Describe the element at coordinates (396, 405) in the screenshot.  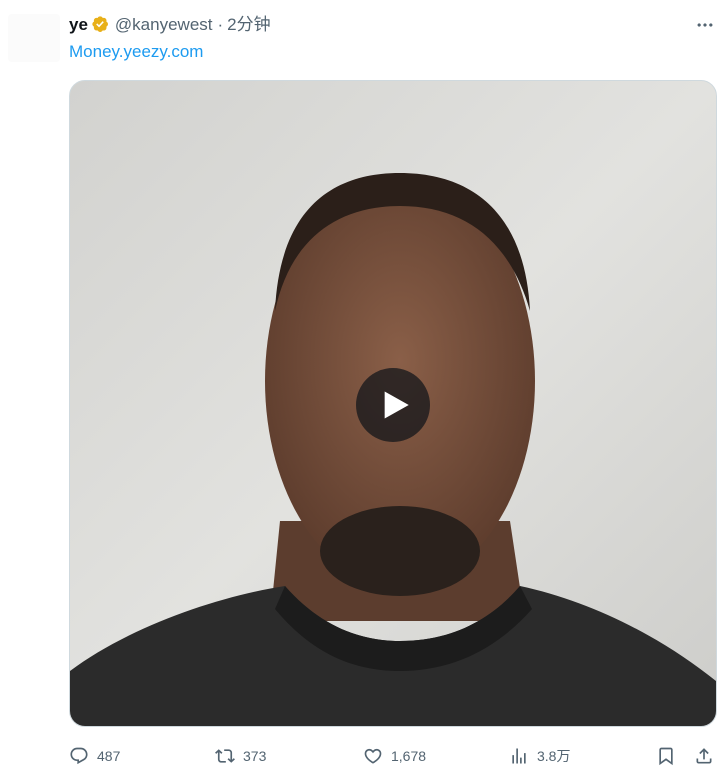
I see `play-icon` at that location.